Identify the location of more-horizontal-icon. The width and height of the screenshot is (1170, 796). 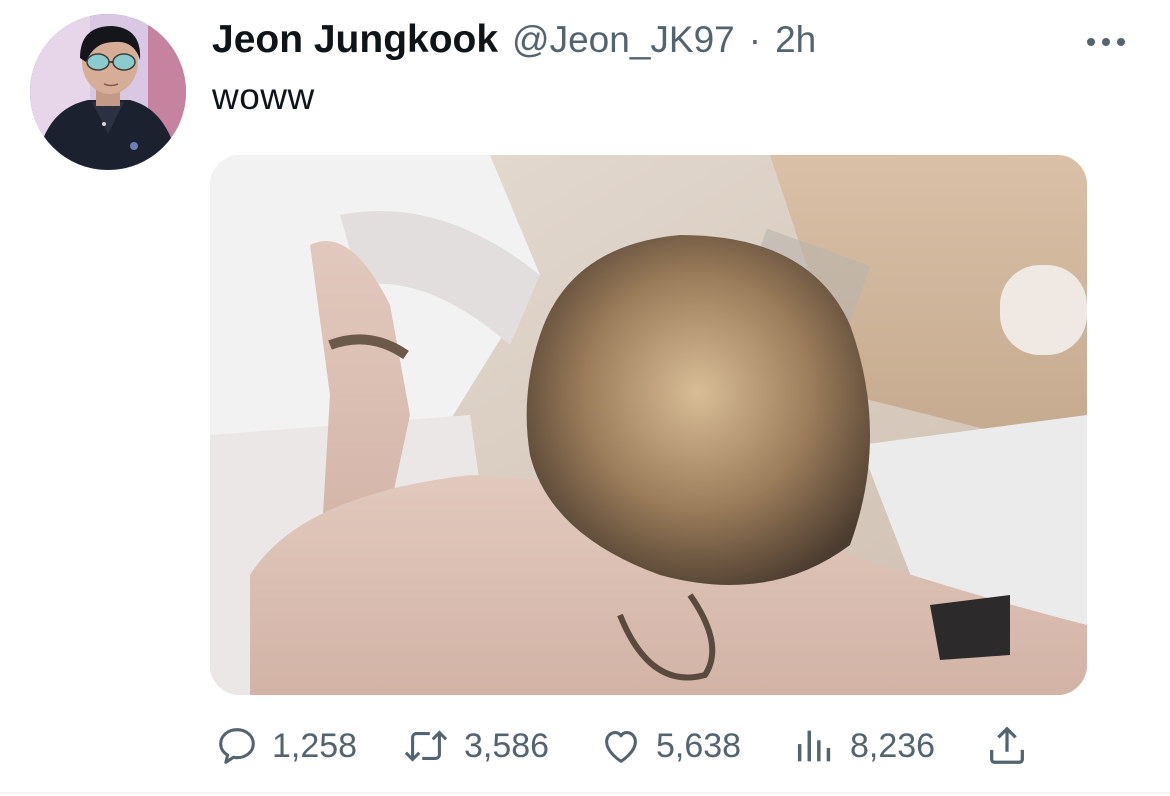
(1106, 42).